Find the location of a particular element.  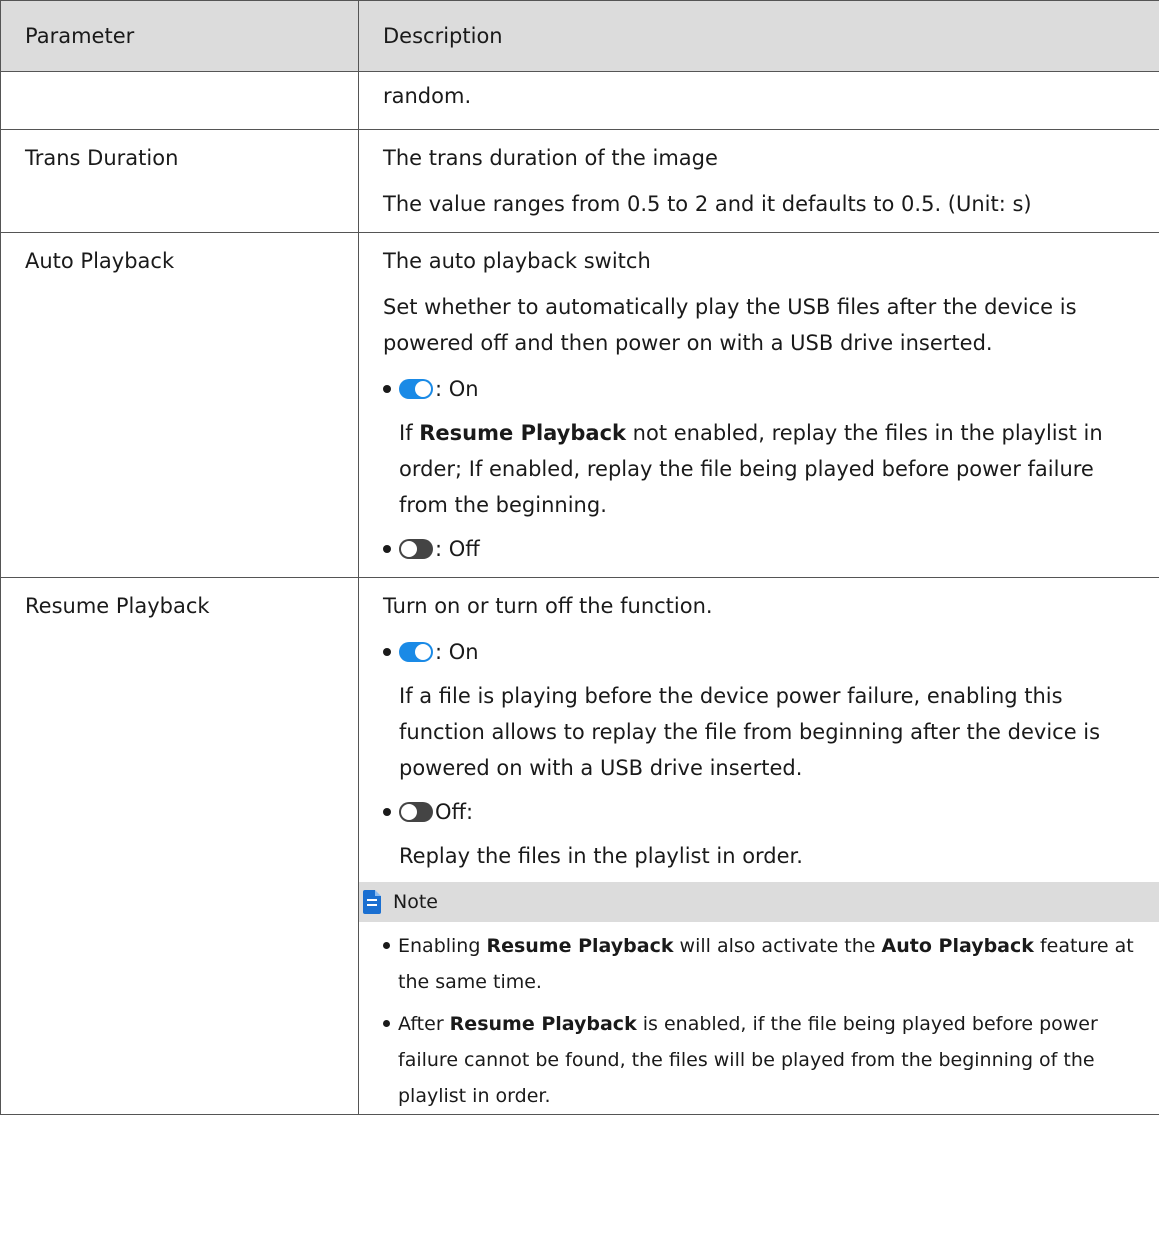

parameter-cell: Auto Playback is located at coordinates (179, 405).